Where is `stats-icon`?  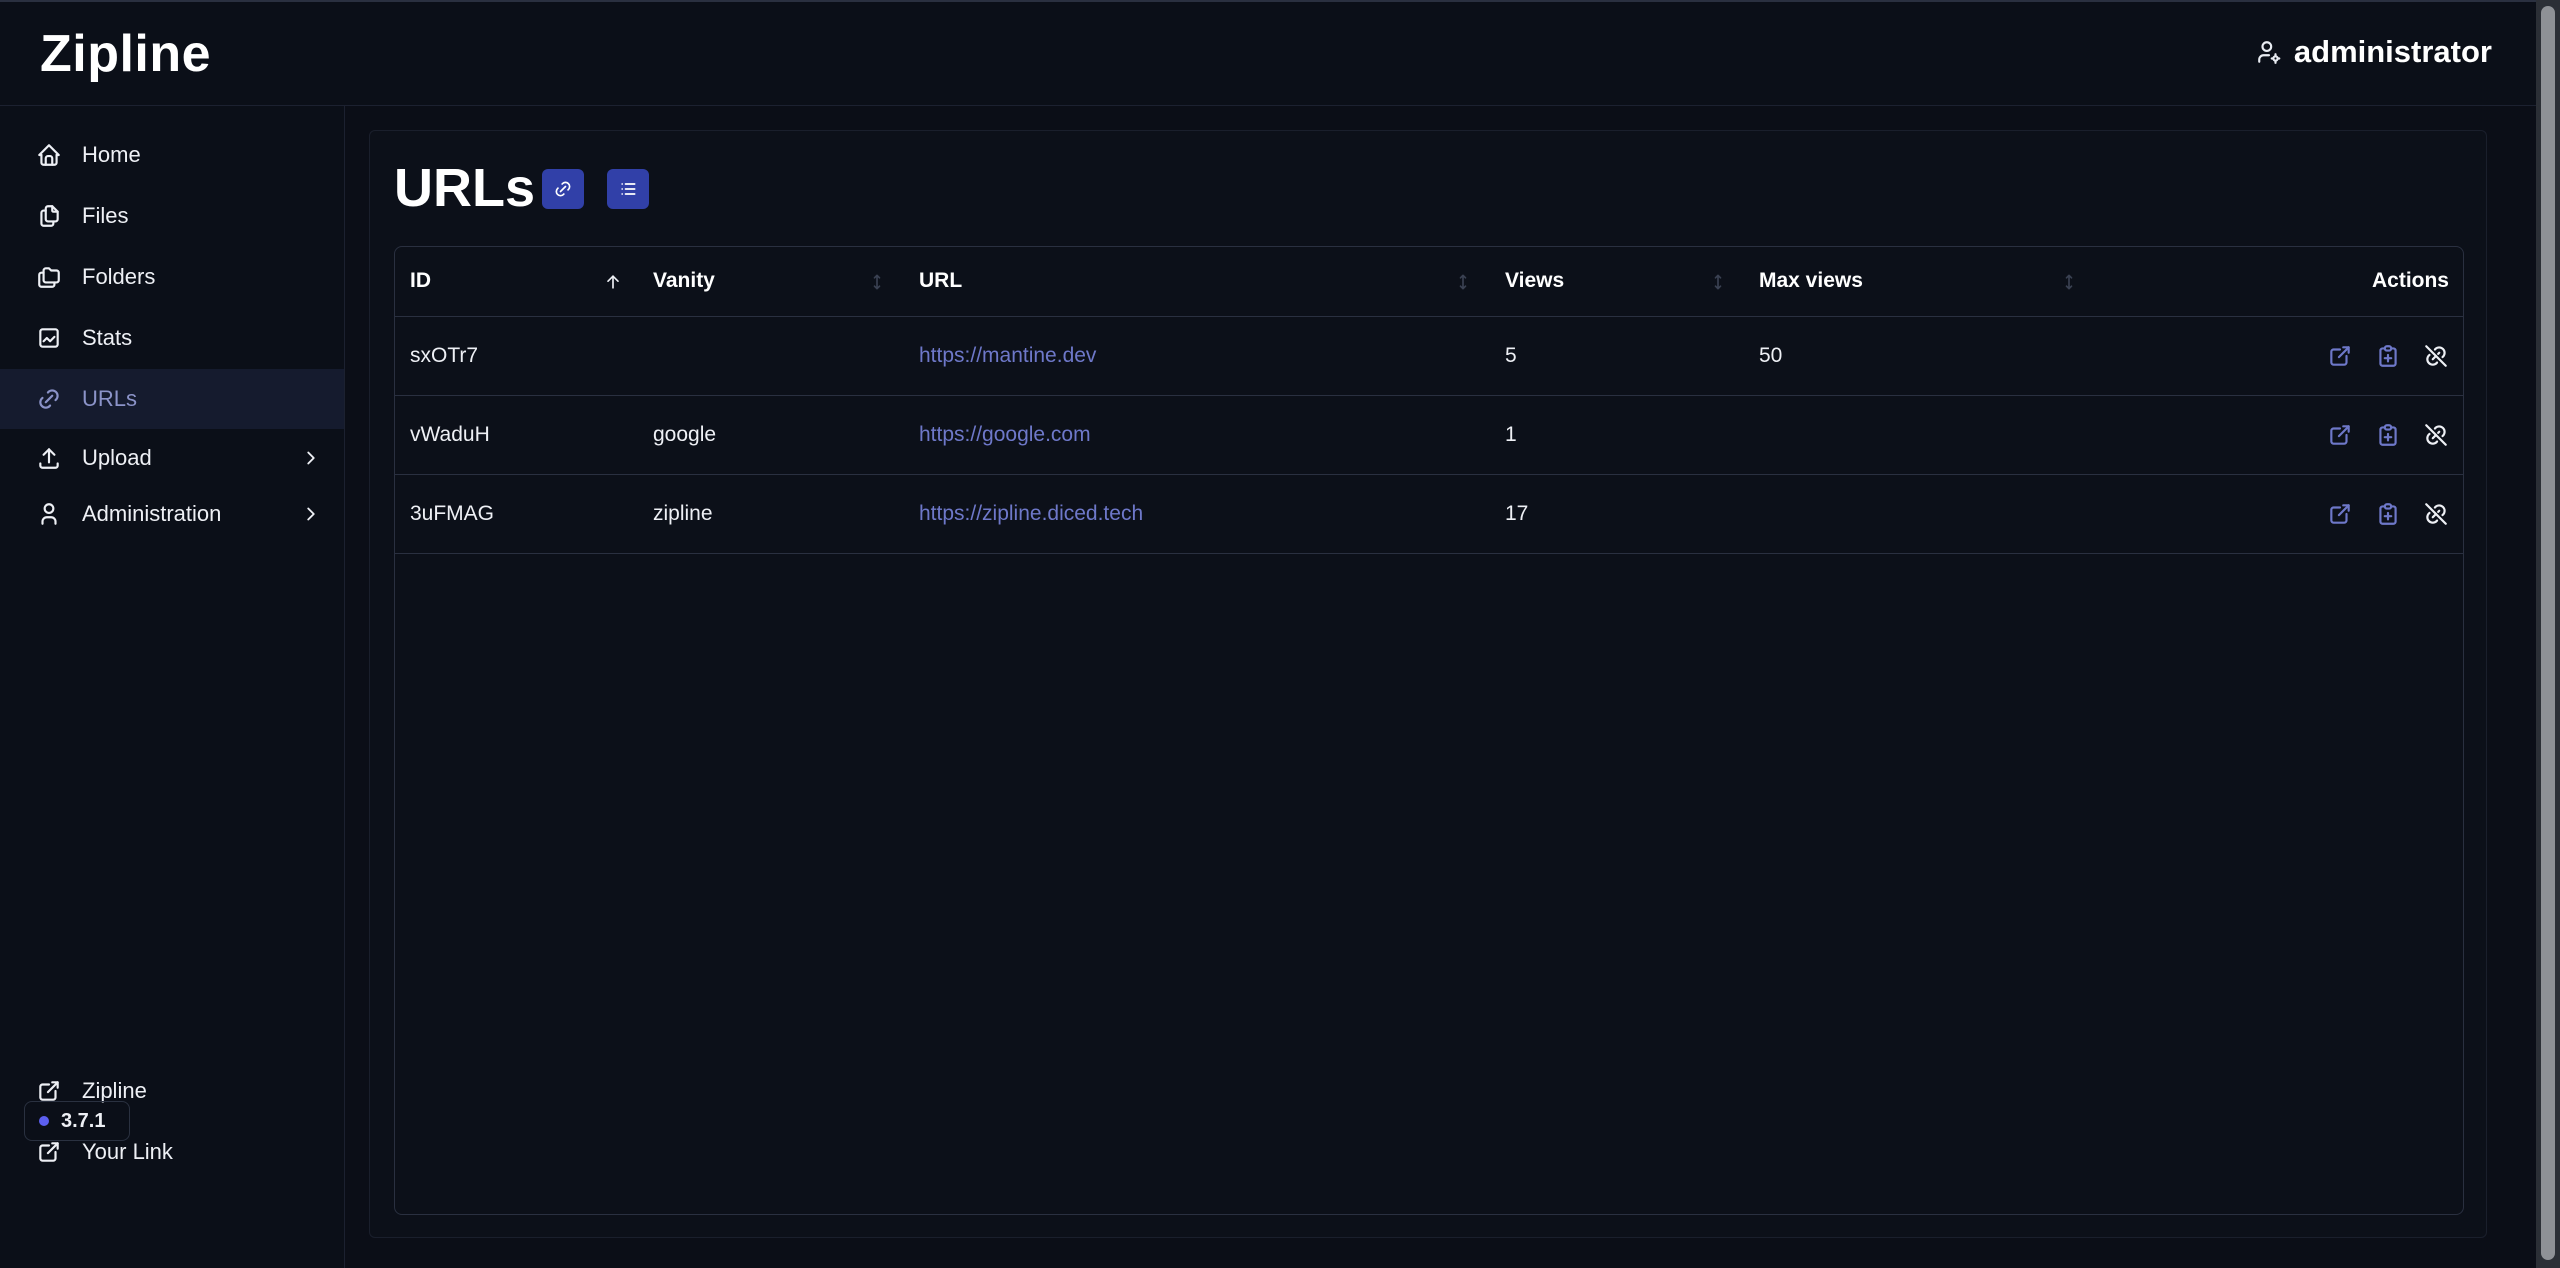 stats-icon is located at coordinates (49, 338).